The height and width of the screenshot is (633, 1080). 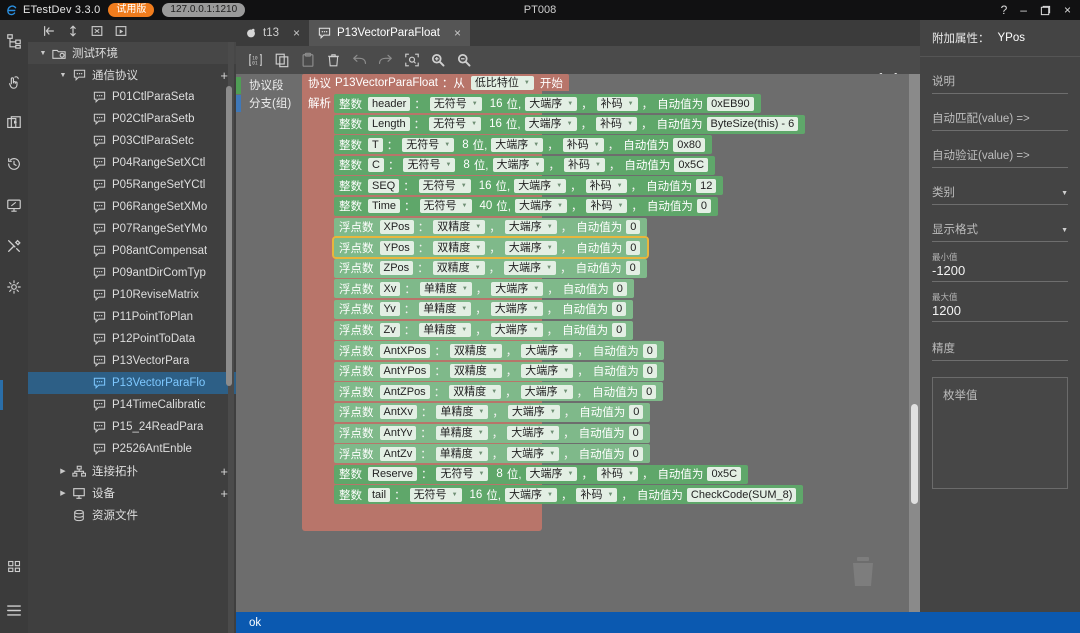 What do you see at coordinates (132, 295) in the screenshot?
I see `tree-node-P10ReviseMatrix: P10ReviseMatrix` at bounding box center [132, 295].